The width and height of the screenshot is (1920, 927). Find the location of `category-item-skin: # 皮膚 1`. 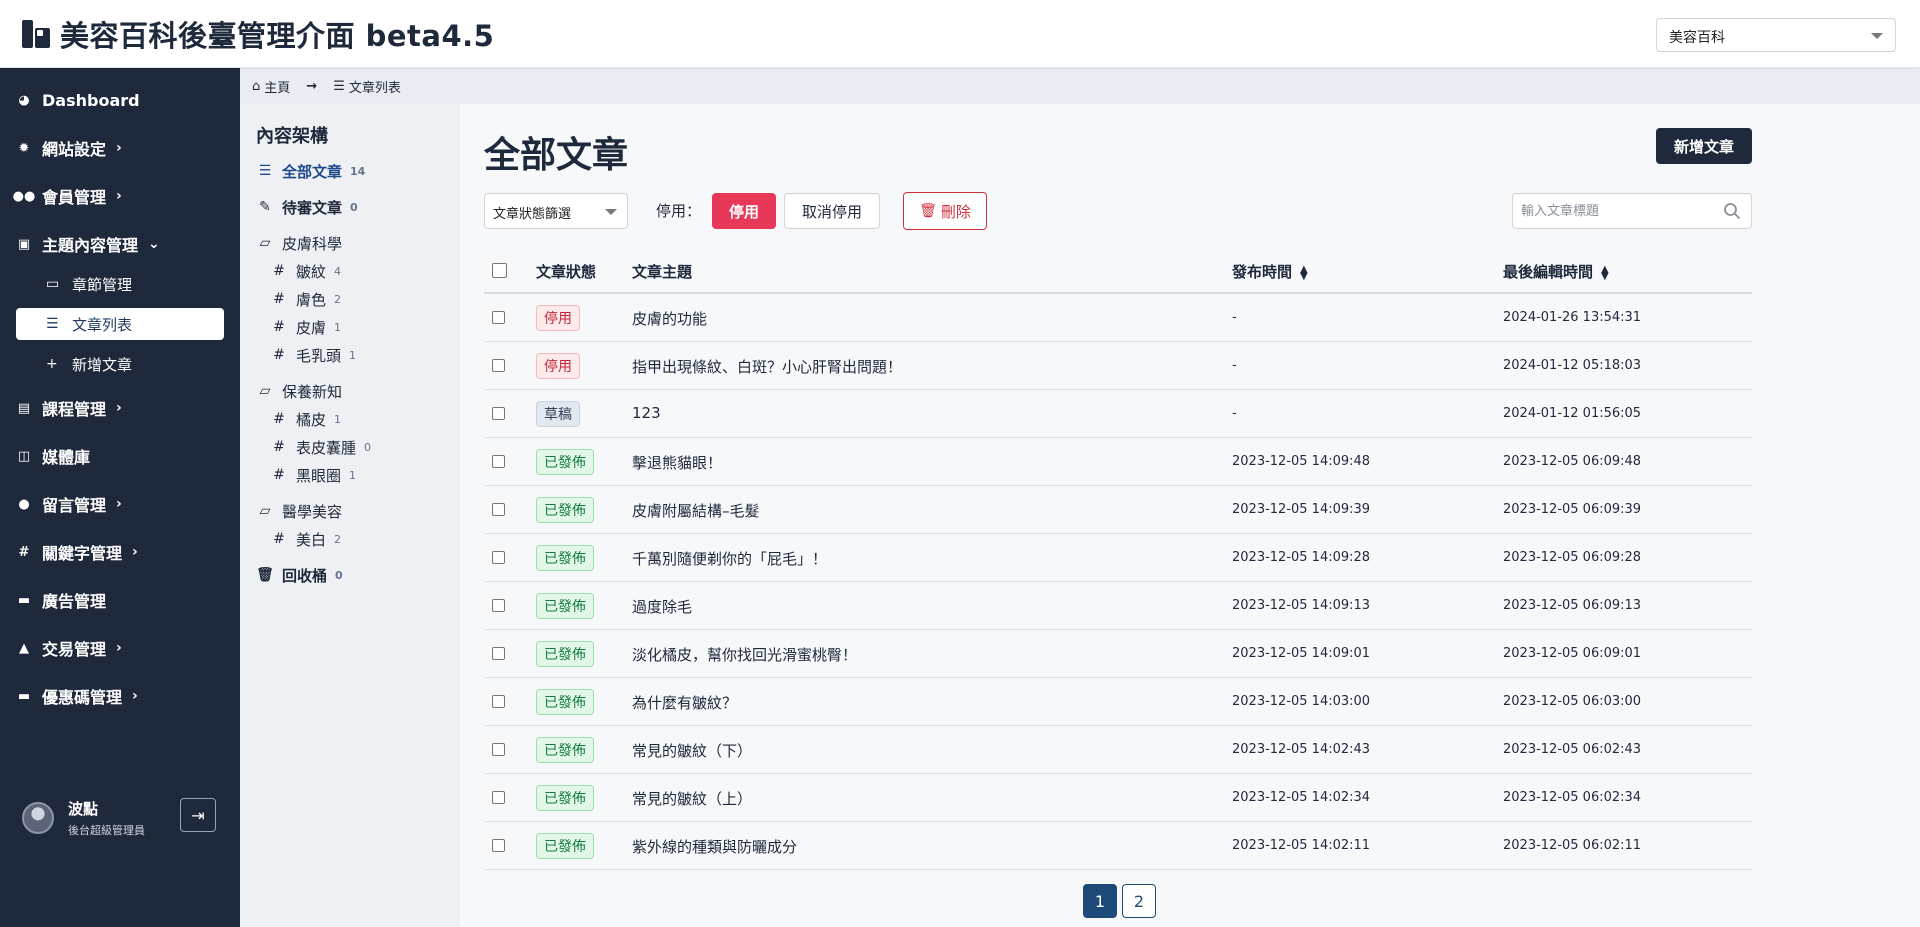

category-item-skin: # 皮膚 1 is located at coordinates (305, 327).